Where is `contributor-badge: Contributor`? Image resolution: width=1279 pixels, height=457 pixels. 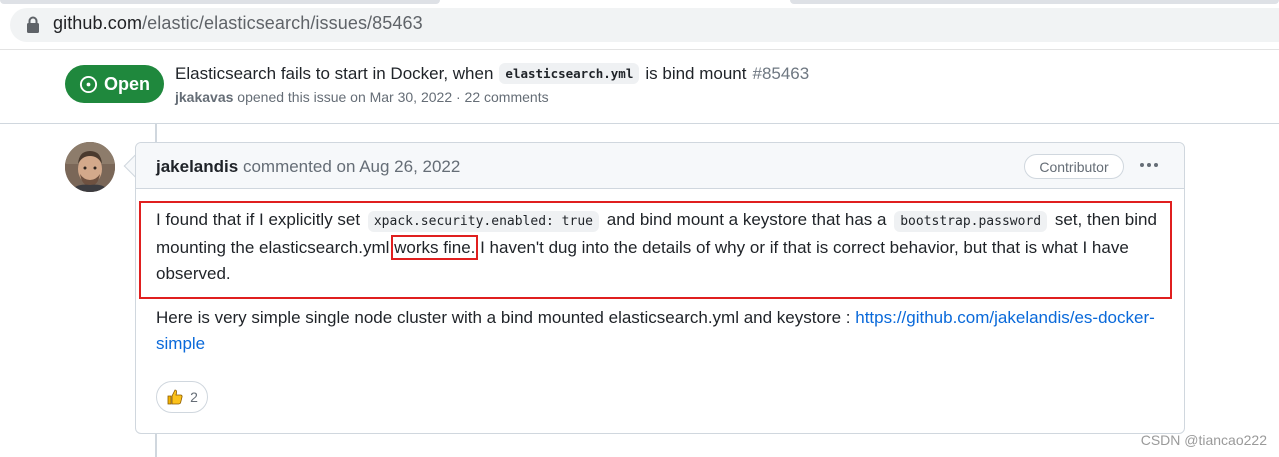 contributor-badge: Contributor is located at coordinates (1074, 166).